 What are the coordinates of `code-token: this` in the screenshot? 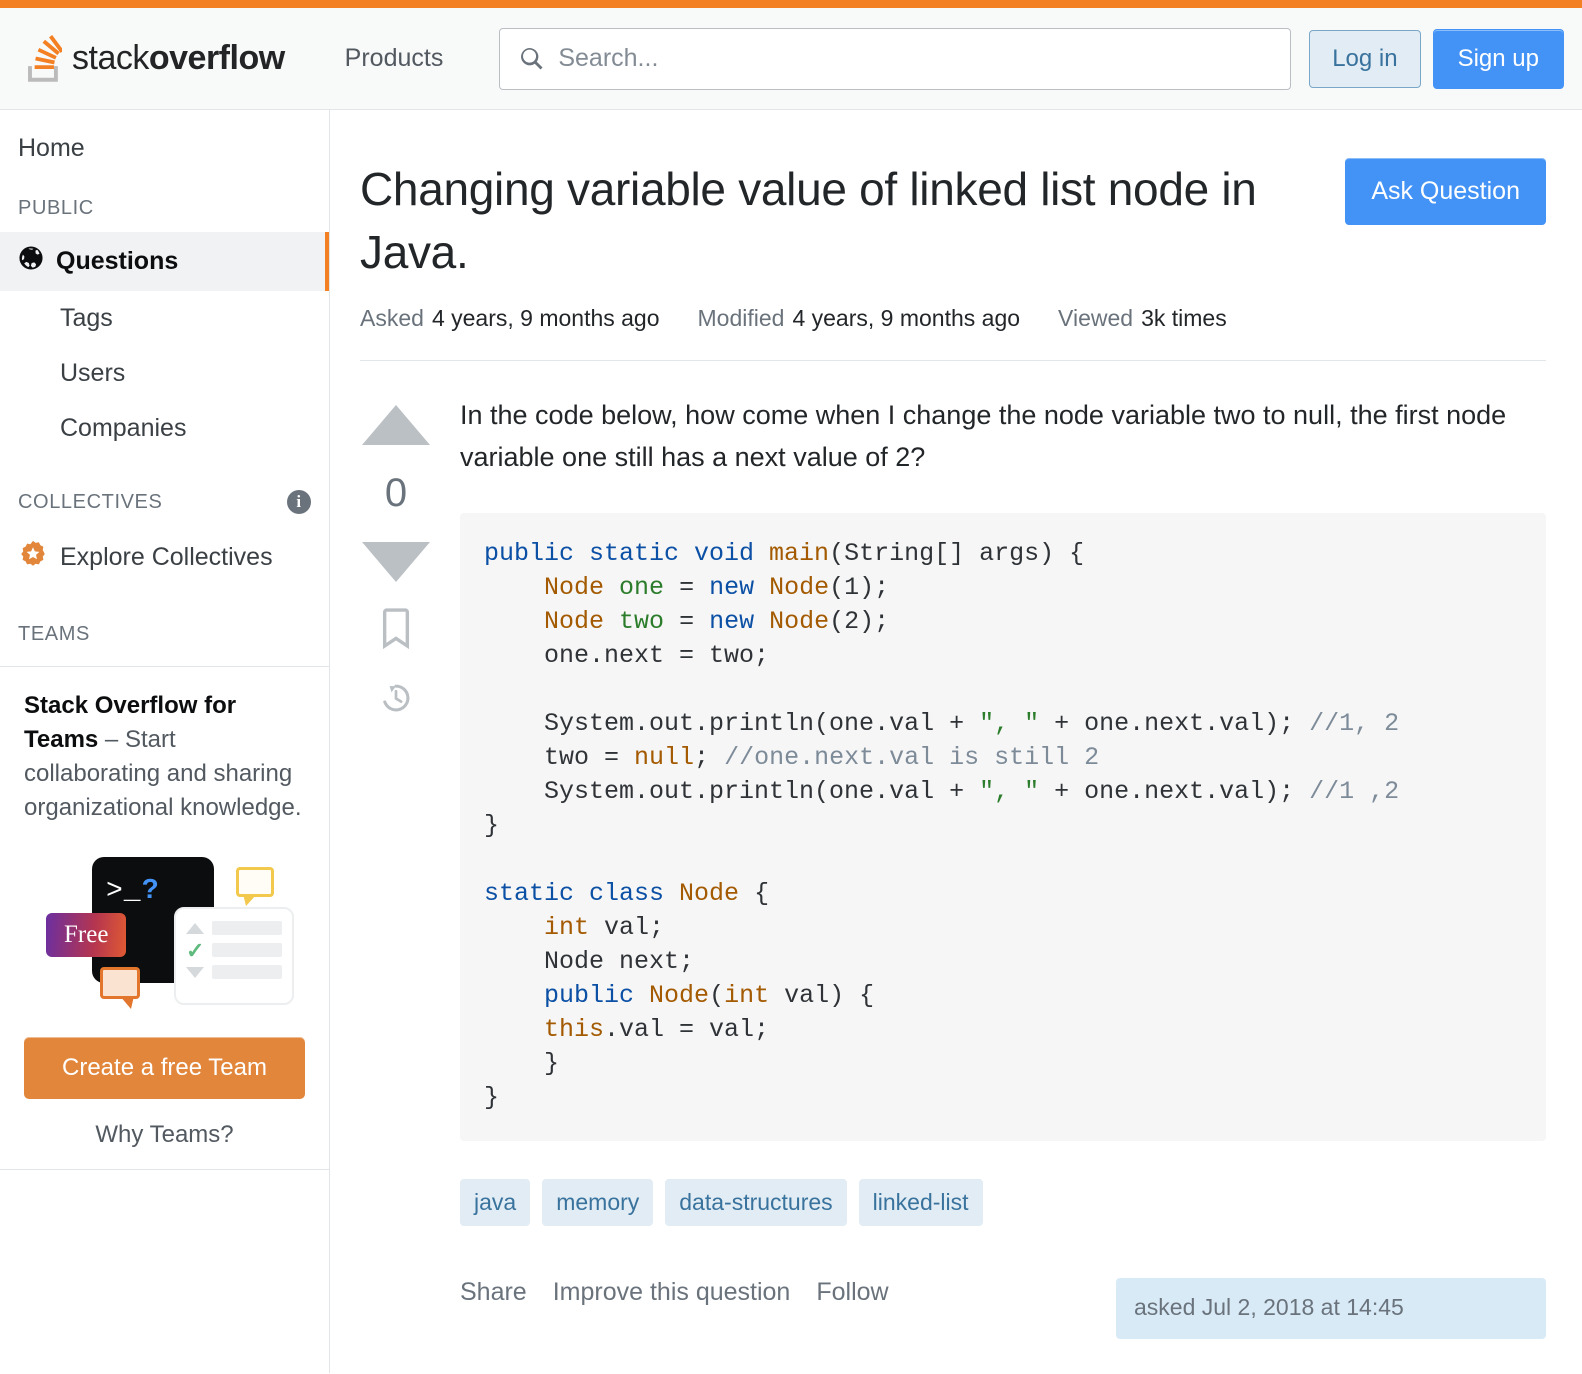 It's located at (574, 1029).